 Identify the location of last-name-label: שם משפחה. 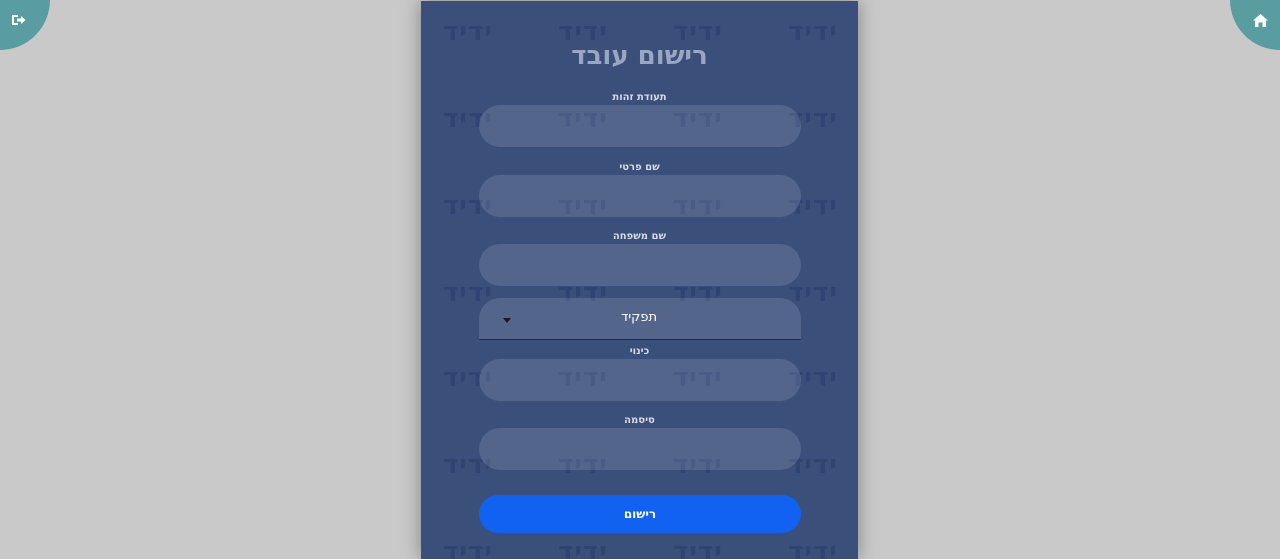
(639, 236).